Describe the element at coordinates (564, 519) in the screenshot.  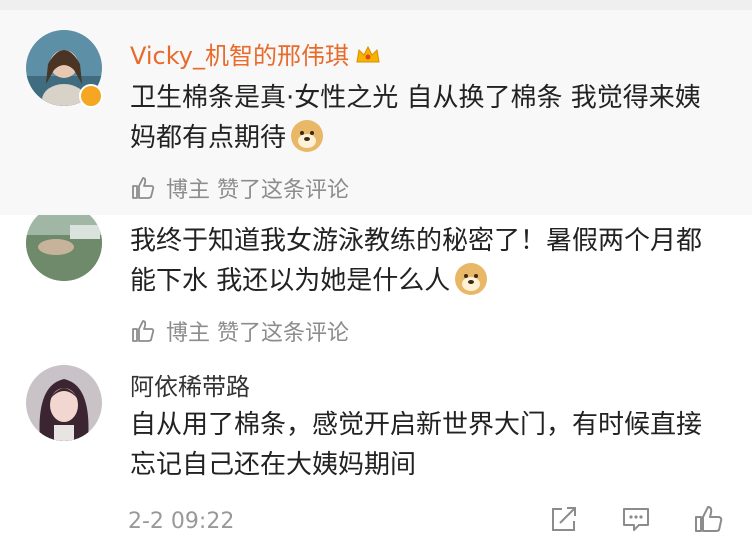
I see `share-icon` at that location.